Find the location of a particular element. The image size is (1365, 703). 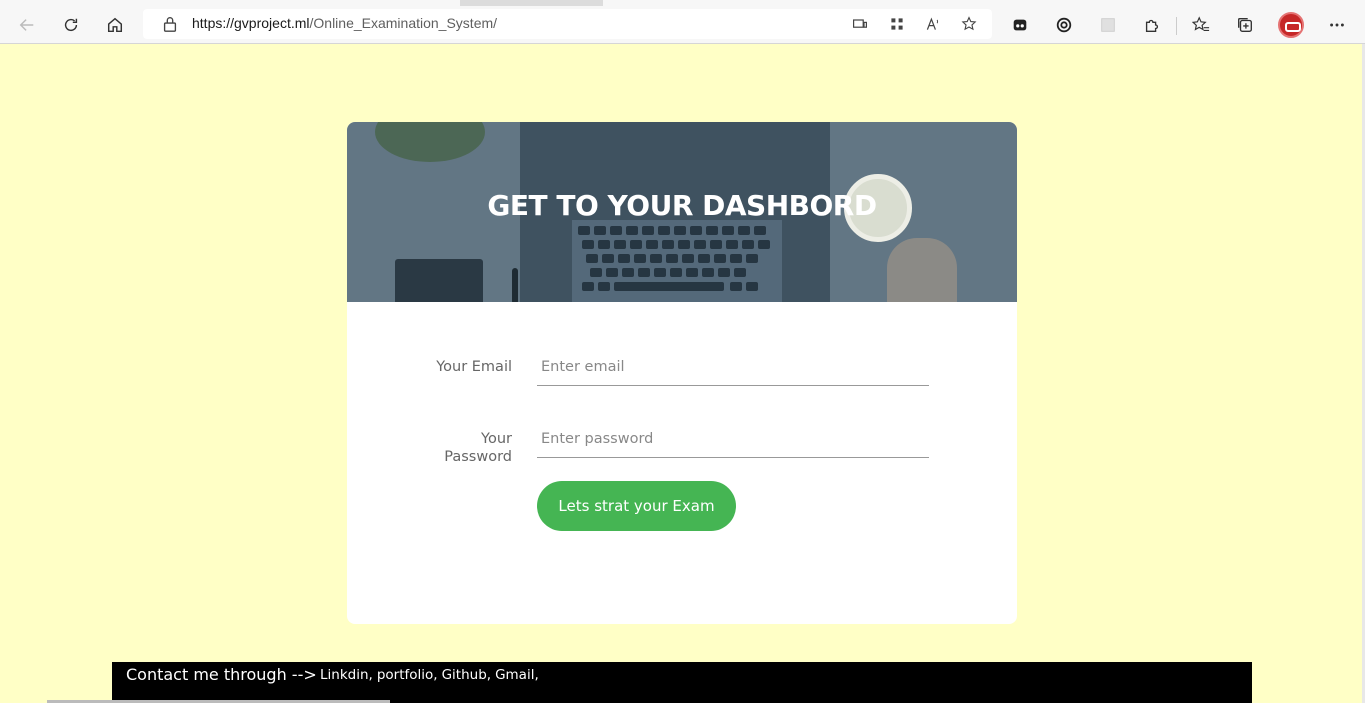

footer-links: Linkdin, portfolio, Github, Gmail, is located at coordinates (431, 675).